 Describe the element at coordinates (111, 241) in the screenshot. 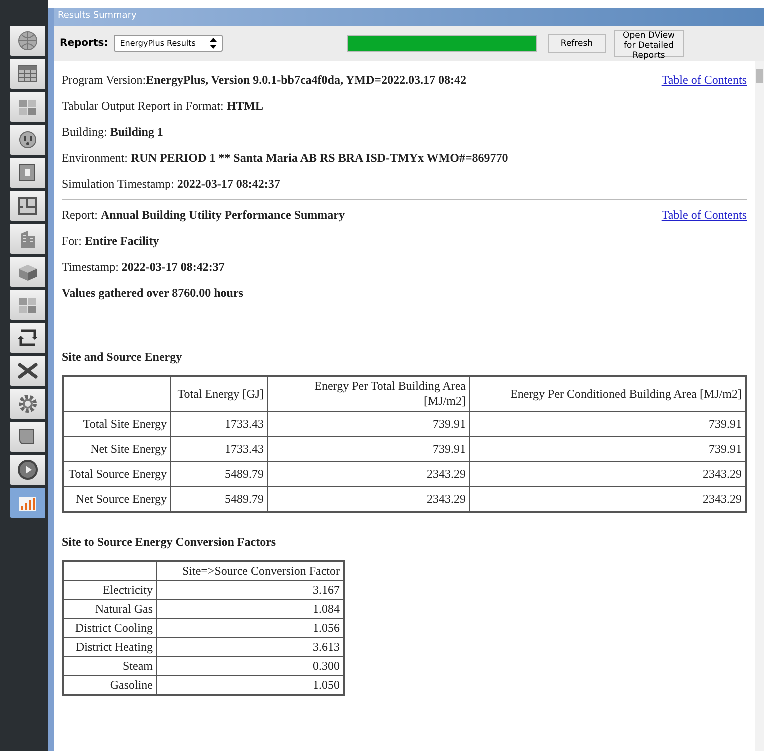

I see `report-line: For: Entire Facility` at that location.